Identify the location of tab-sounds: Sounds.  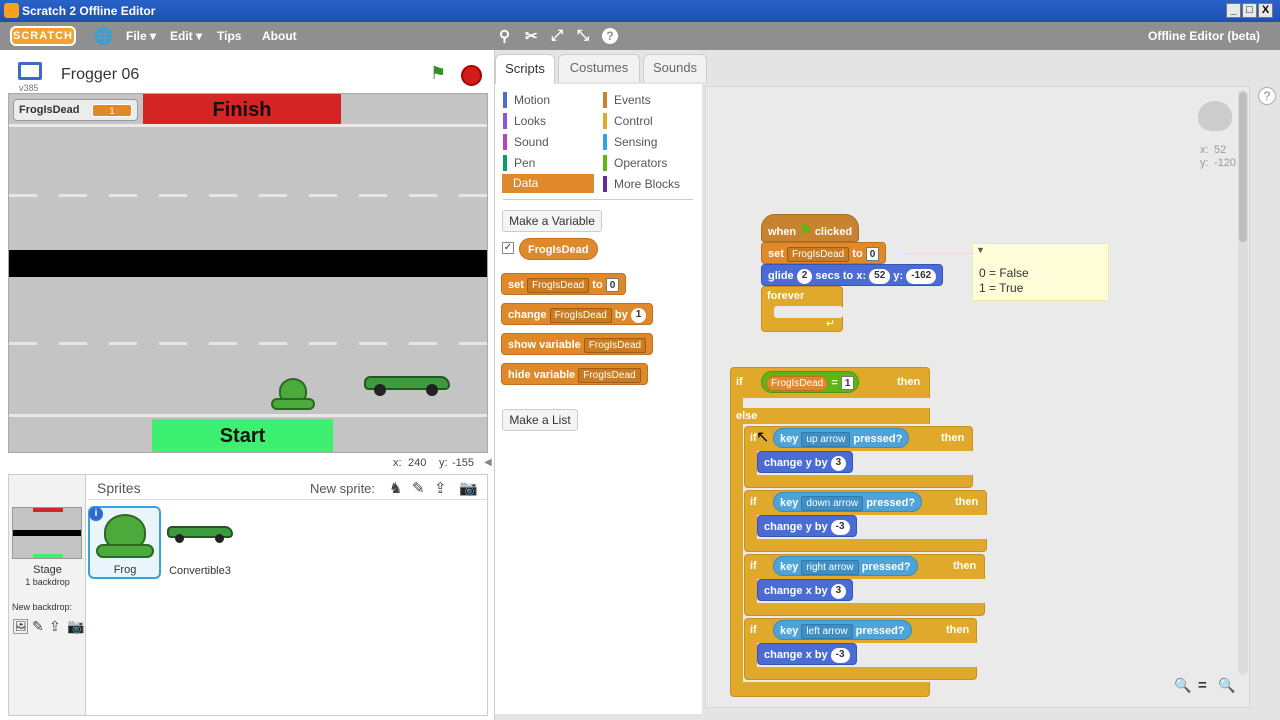
(675, 68).